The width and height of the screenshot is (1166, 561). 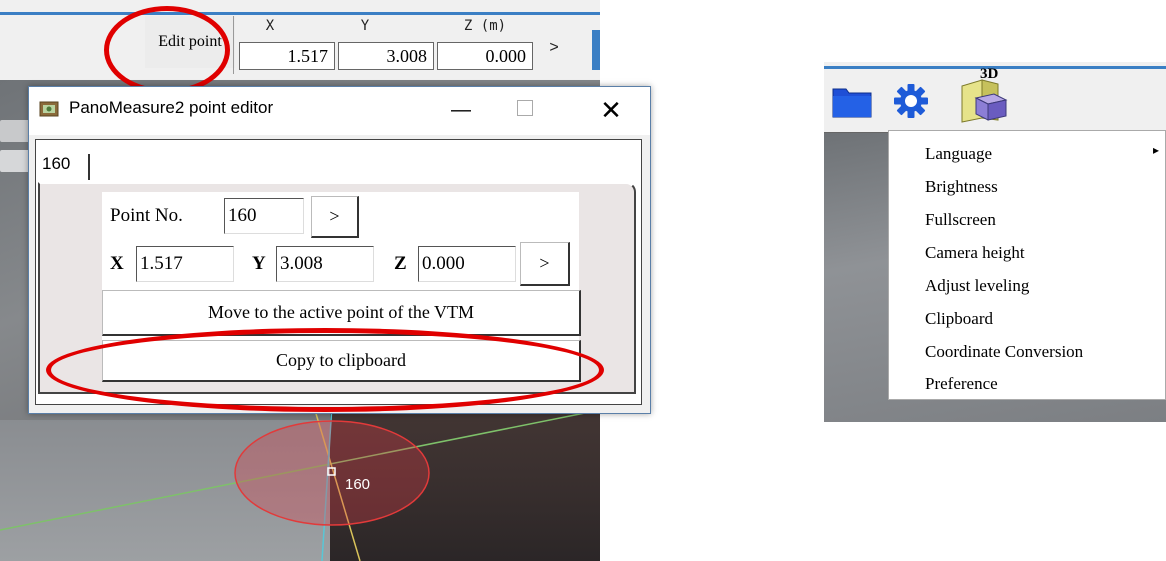 What do you see at coordinates (117, 263) in the screenshot?
I see `x-label: X` at bounding box center [117, 263].